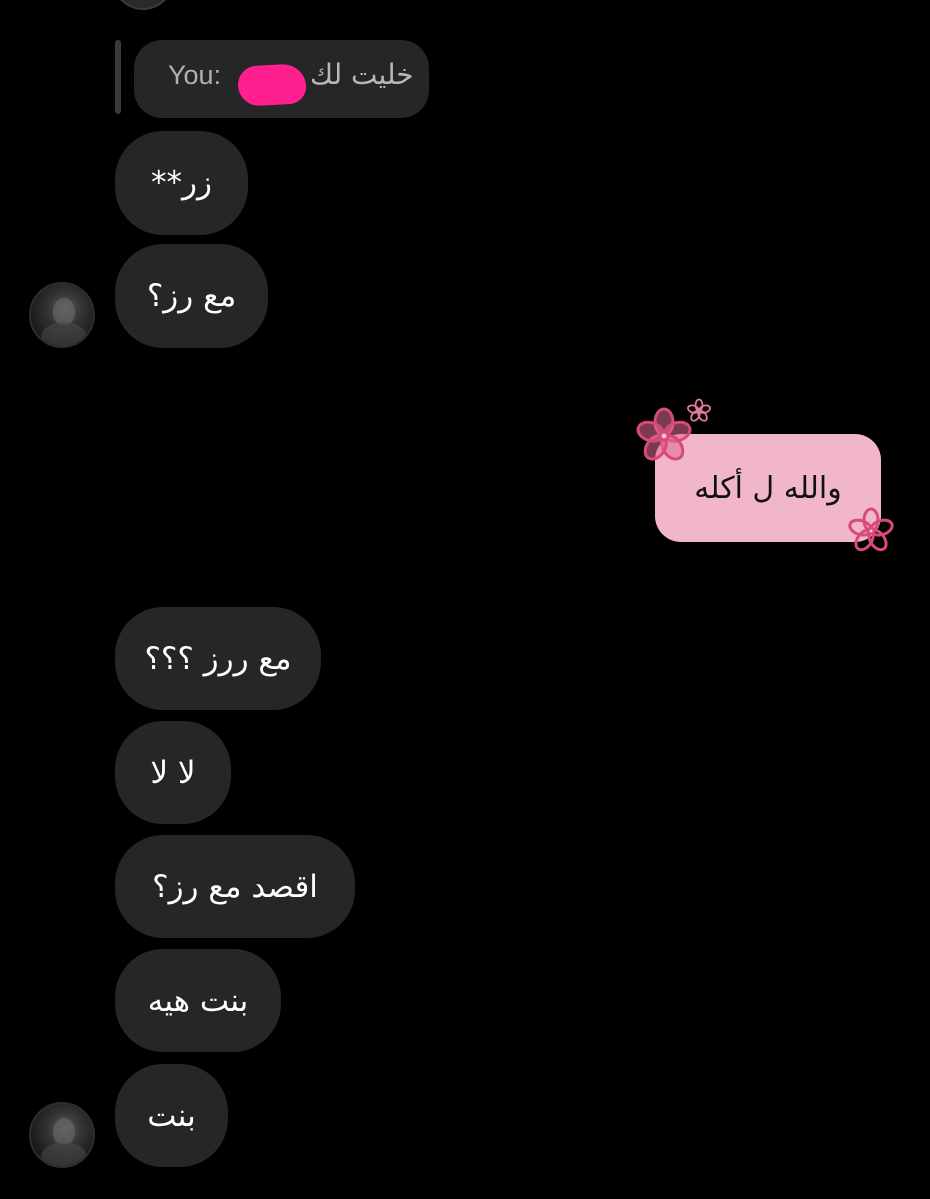 The width and height of the screenshot is (930, 1199). I want to click on message-bubble: مع ررز ؟؟؟, so click(218, 658).